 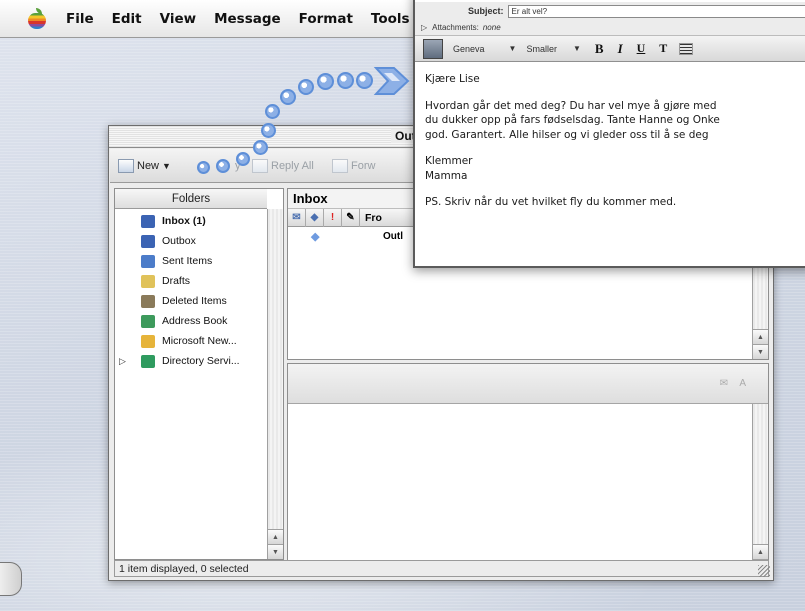 I want to click on reply-all-label: Reply All, so click(x=292, y=166).